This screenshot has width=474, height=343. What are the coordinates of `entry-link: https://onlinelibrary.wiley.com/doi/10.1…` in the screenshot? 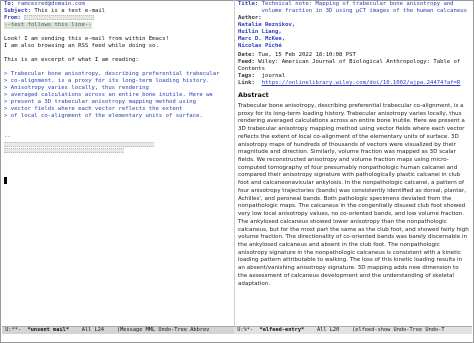 It's located at (361, 83).